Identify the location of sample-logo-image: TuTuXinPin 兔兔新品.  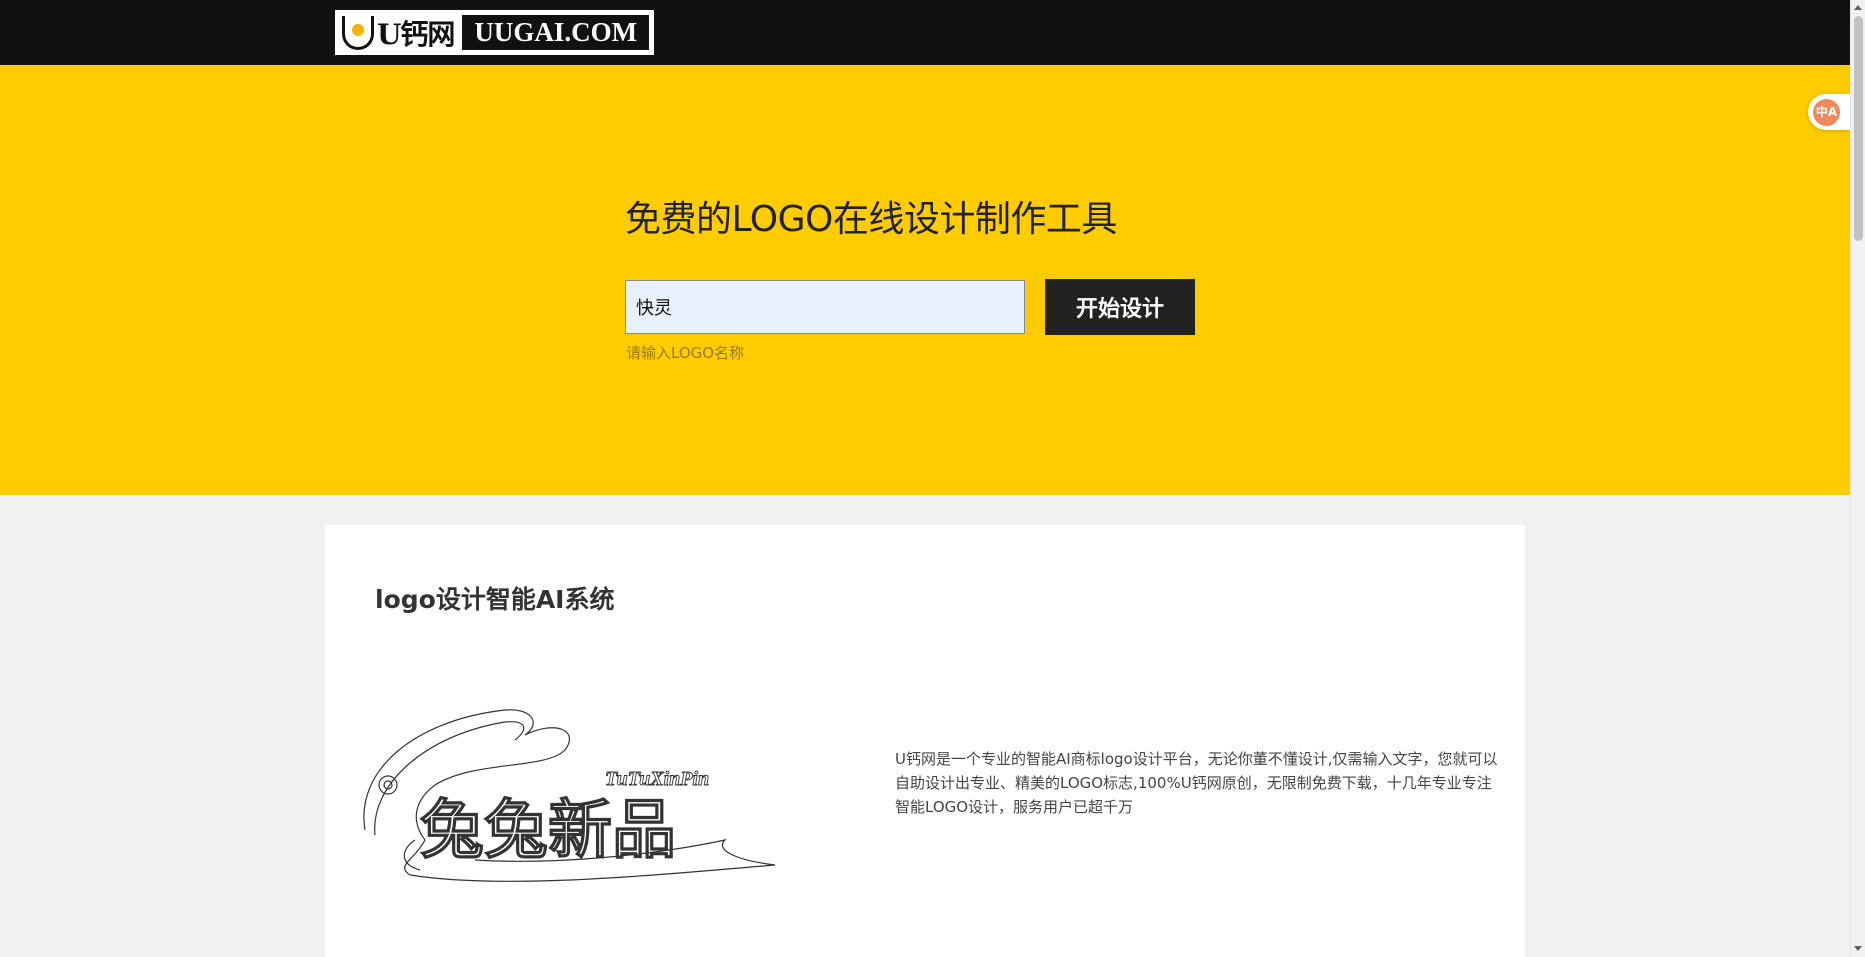
(569, 795).